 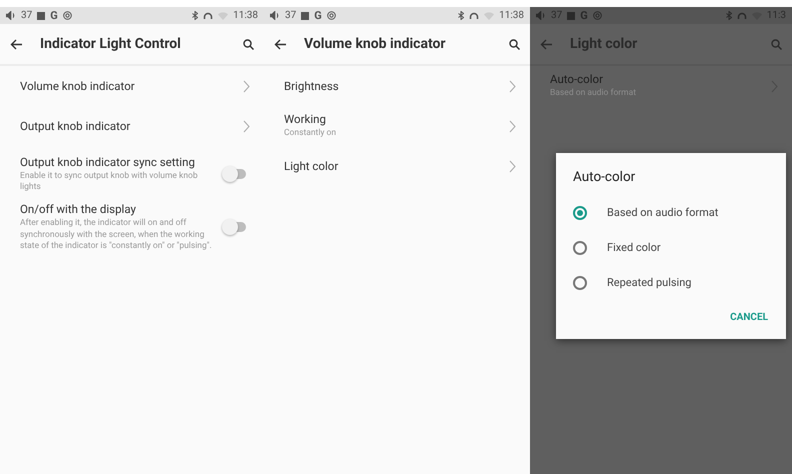 I want to click on item-title: Output knob indicator, so click(x=76, y=126).